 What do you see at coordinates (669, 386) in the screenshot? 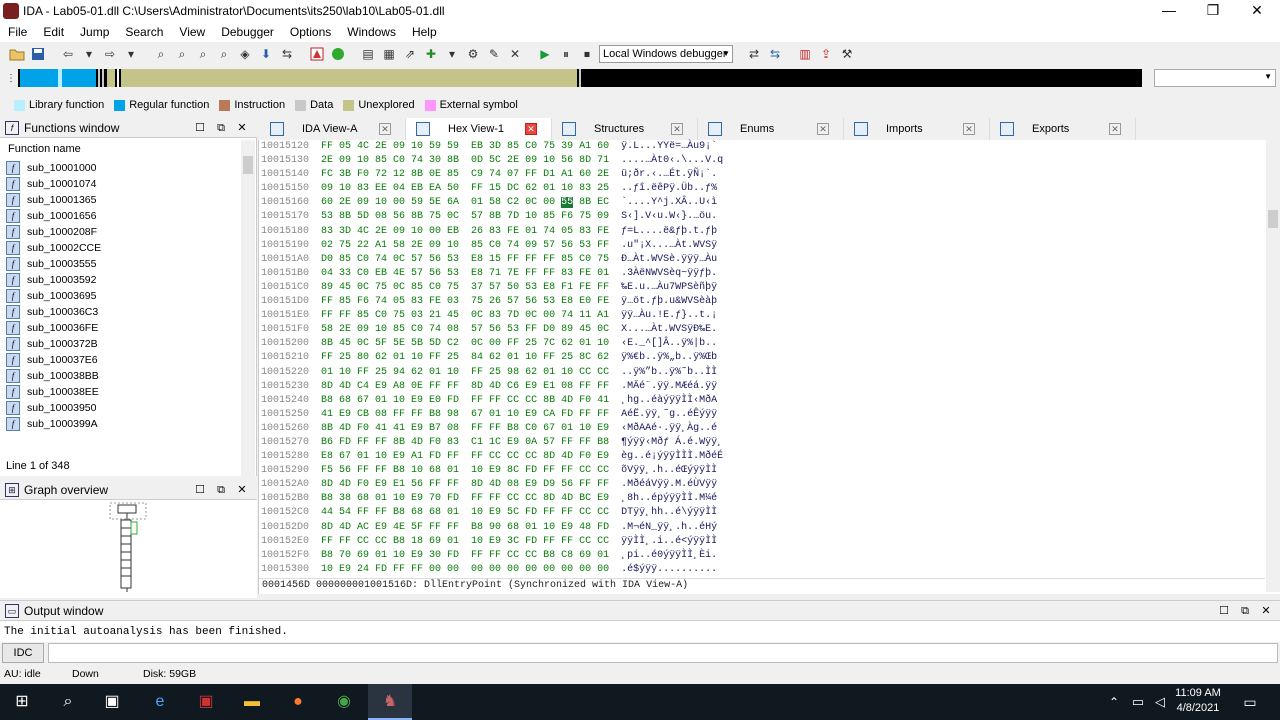
I see `hex-ascii: .MÄé¨.ÿÿ.MÆéá.ÿÿ` at bounding box center [669, 386].